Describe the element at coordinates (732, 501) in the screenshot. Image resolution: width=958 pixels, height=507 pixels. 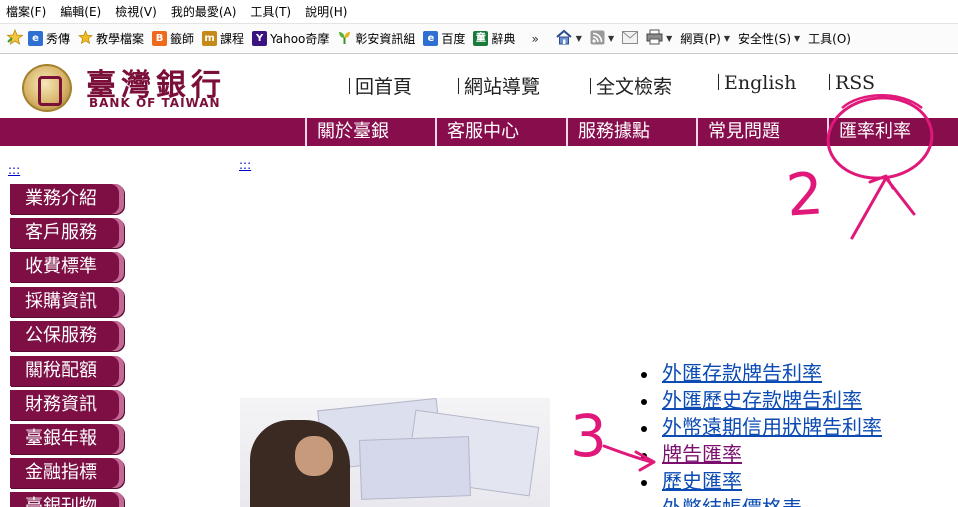
I see `link-fx-settlement-price-table: 外幣結帳價格表` at that location.